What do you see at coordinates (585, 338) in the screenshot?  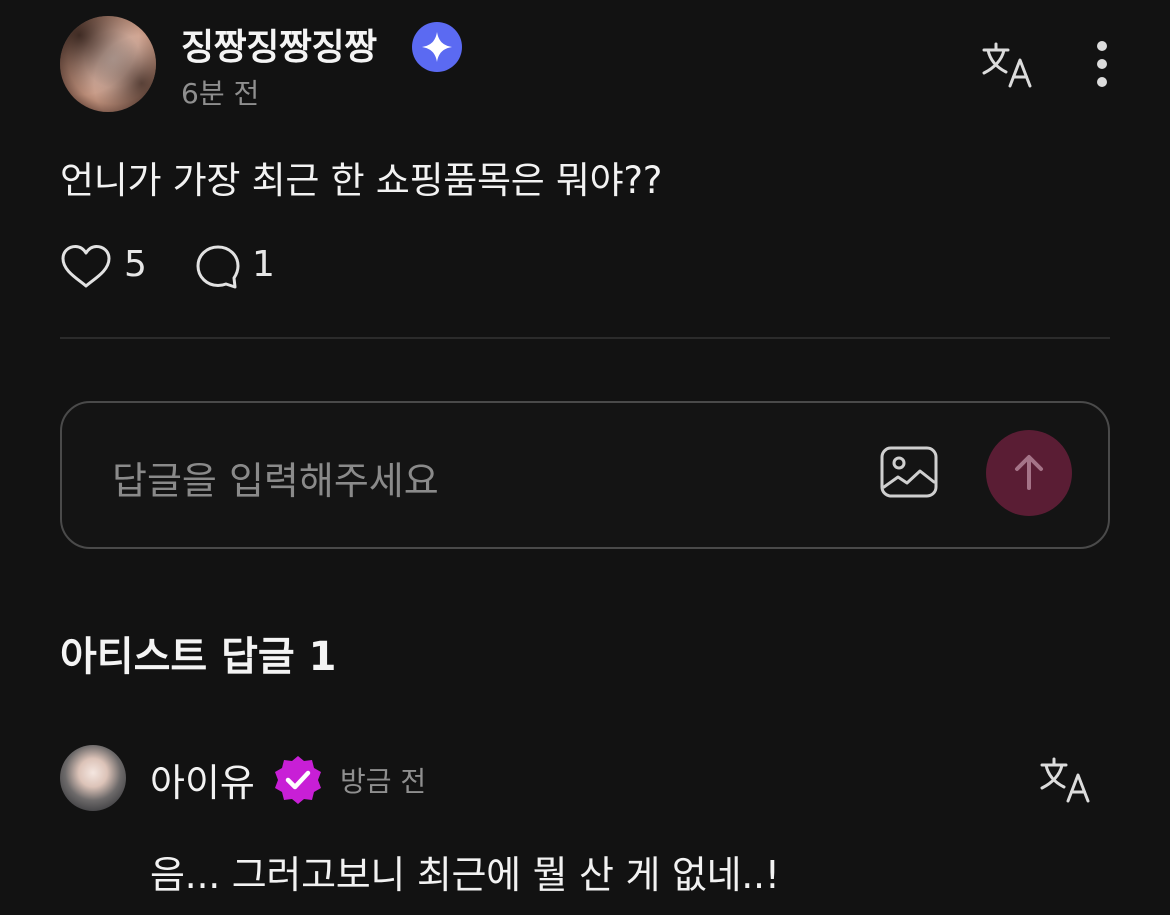 I see `divider` at bounding box center [585, 338].